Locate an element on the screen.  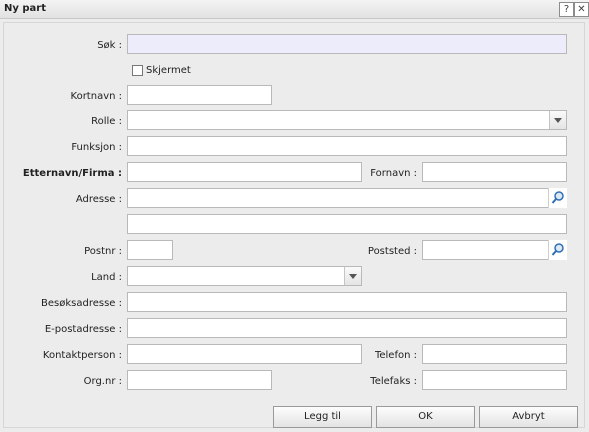
add-button: Legg til is located at coordinates (322, 417).